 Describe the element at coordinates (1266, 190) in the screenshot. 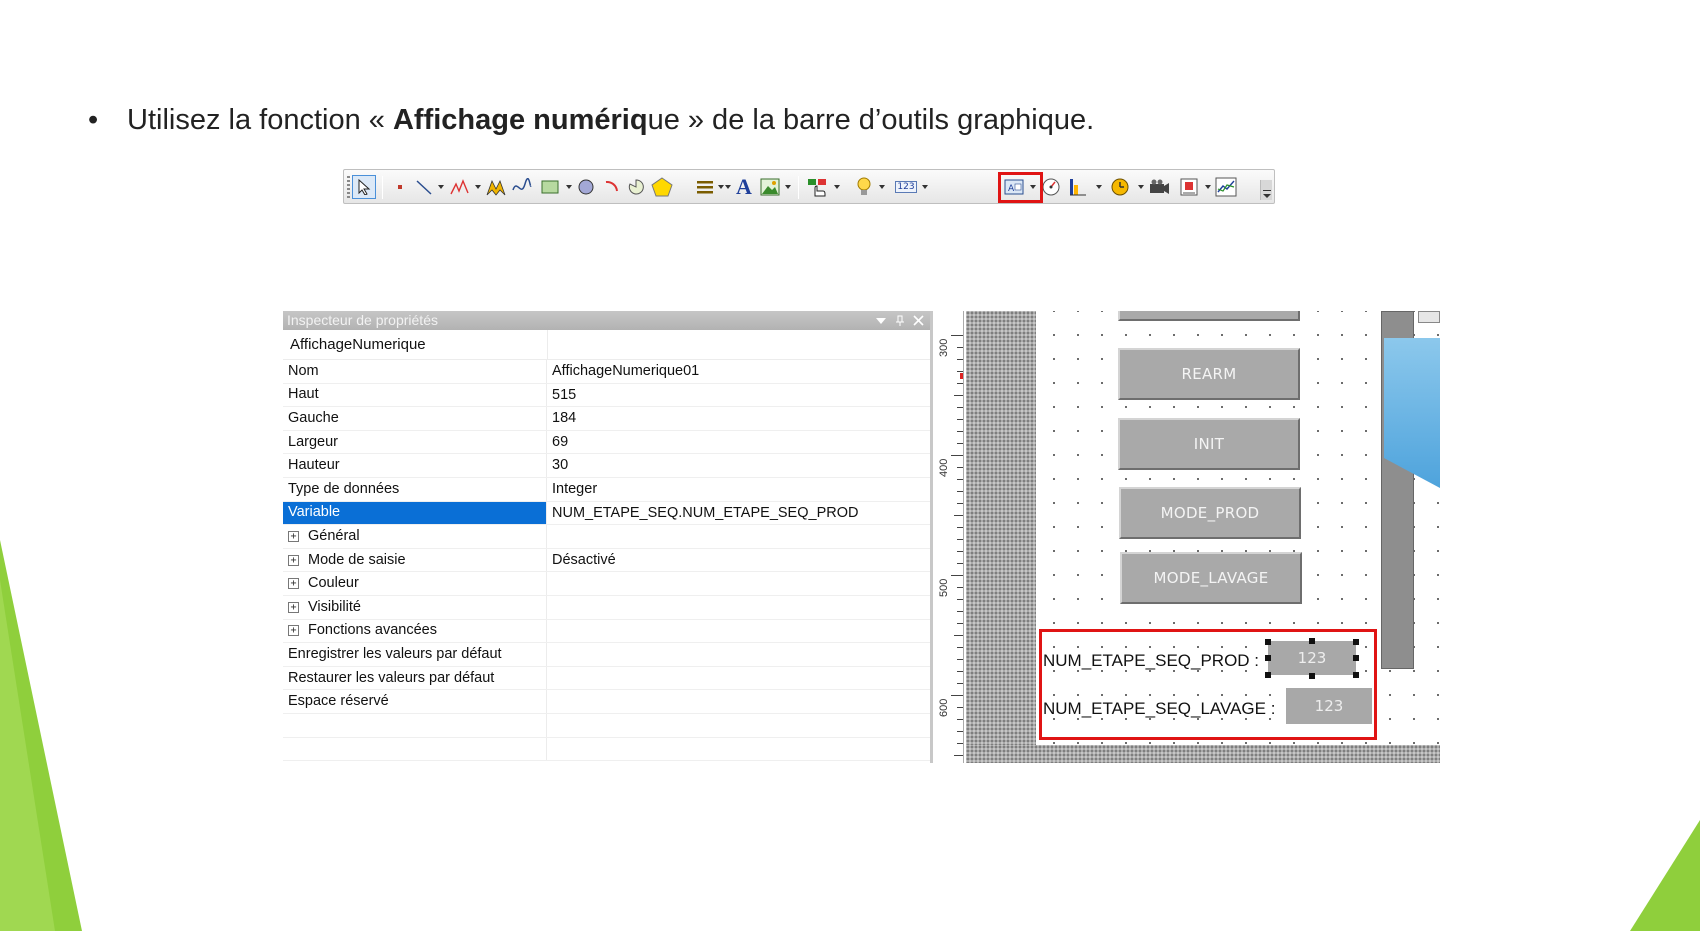

I see `toolbar-overflow-chevron-icon` at that location.